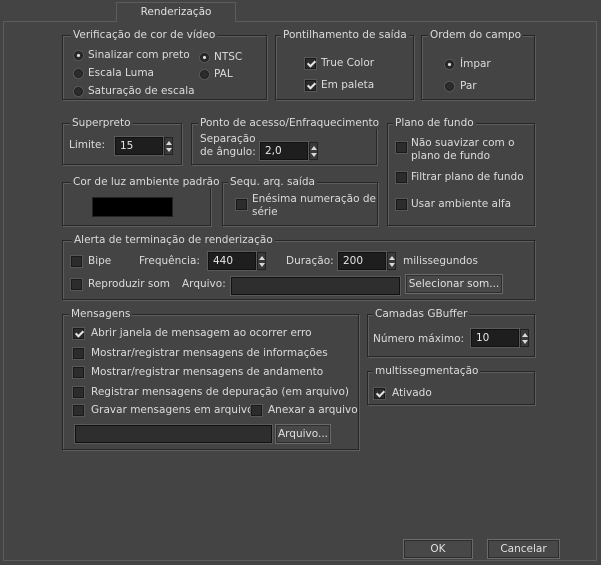 The image size is (601, 565). I want to click on sound-file-label: Arquivo:, so click(204, 284).